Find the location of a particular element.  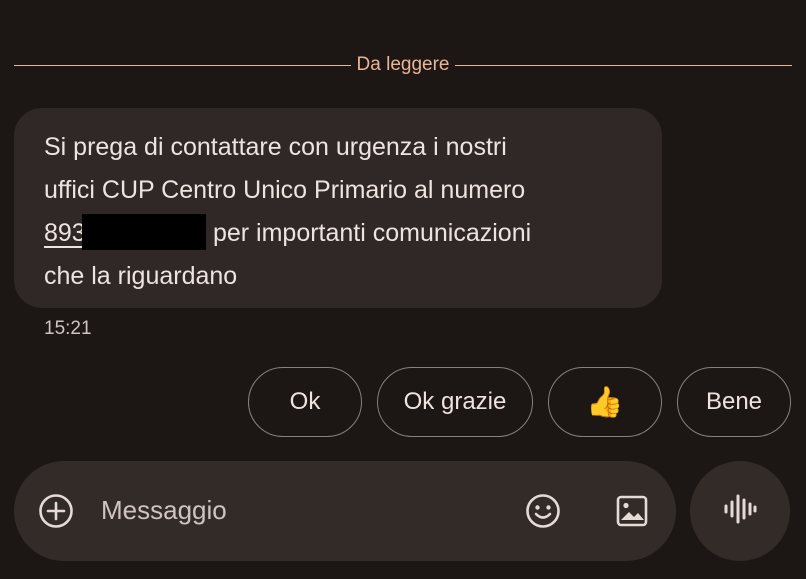

message-line-3: 893 per importanti comunicazioni is located at coordinates (344, 233).